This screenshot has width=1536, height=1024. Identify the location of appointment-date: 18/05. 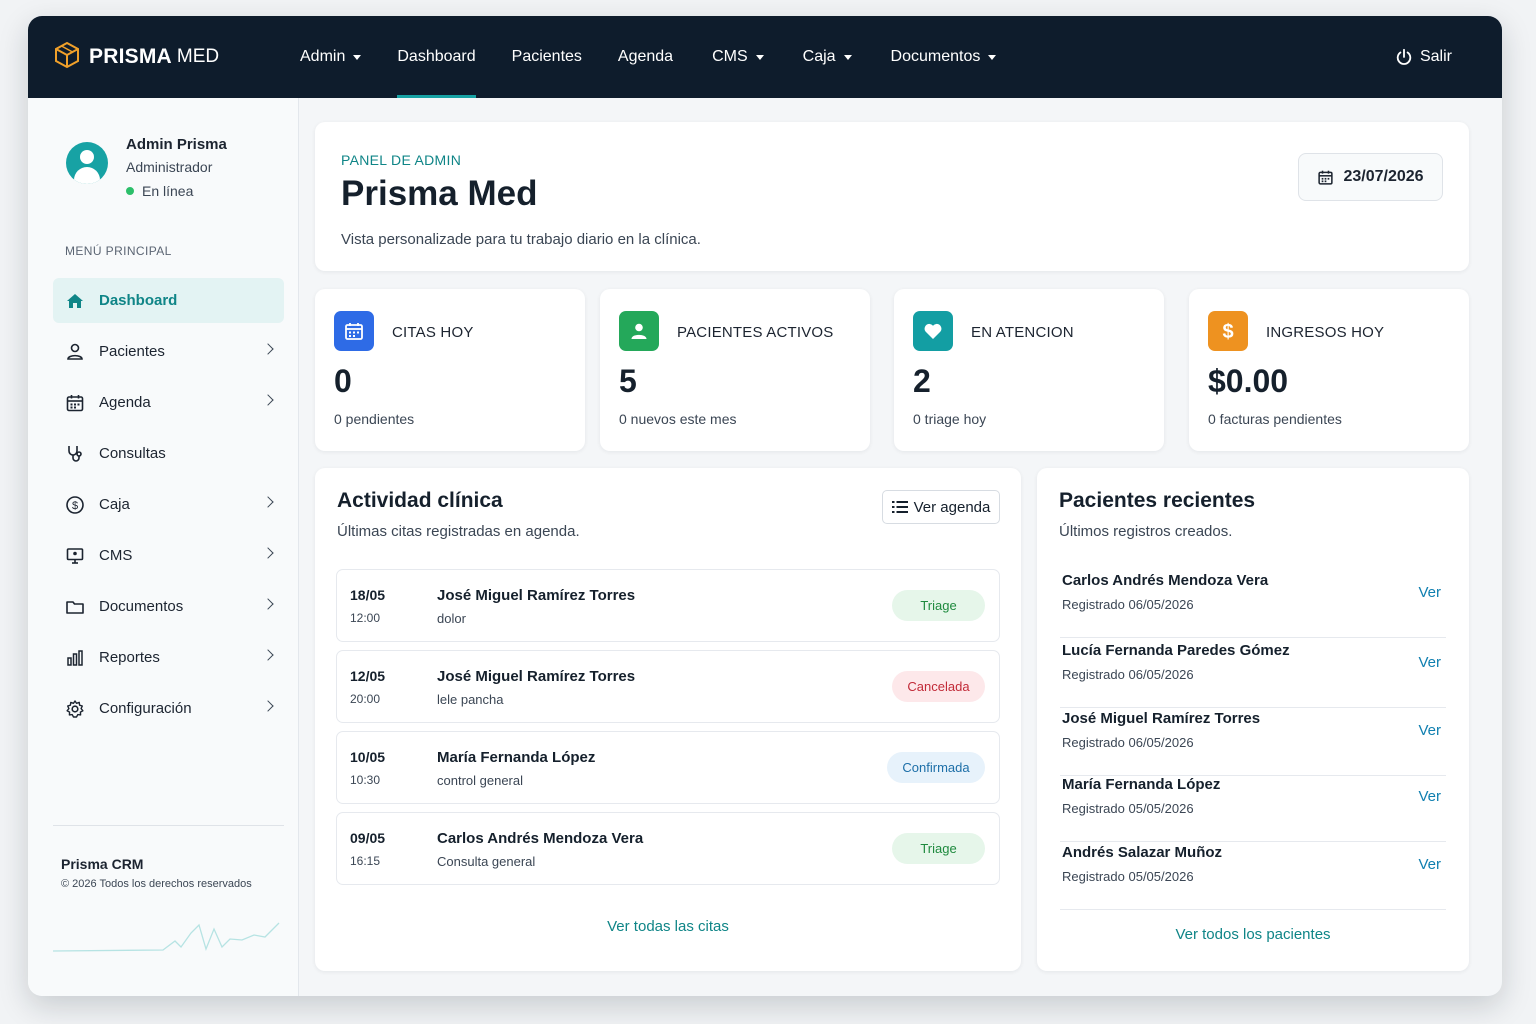
(368, 595).